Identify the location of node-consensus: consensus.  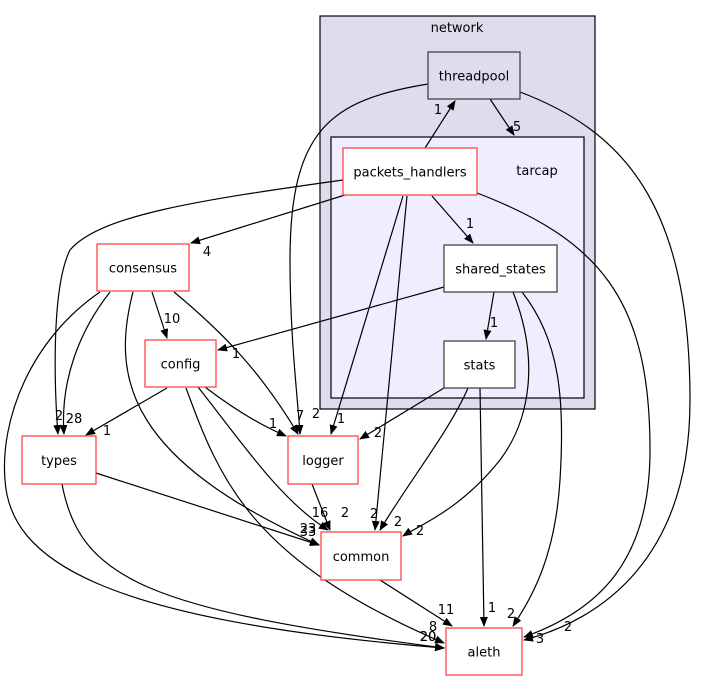
(143, 267).